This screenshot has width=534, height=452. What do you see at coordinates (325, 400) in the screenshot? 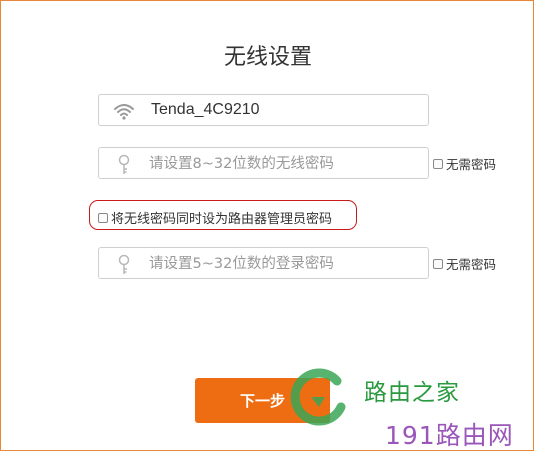
I see `watermark-logo-icon` at bounding box center [325, 400].